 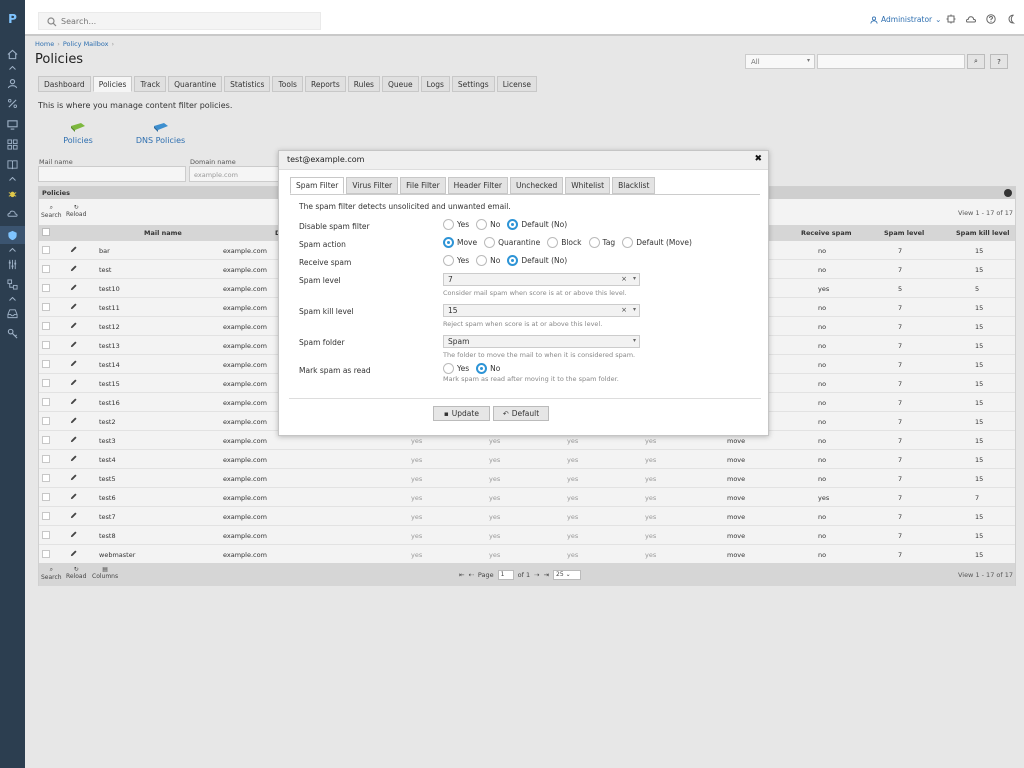 What do you see at coordinates (541, 310) in the screenshot?
I see `spam-kill-level-select: 15 × ▾` at bounding box center [541, 310].